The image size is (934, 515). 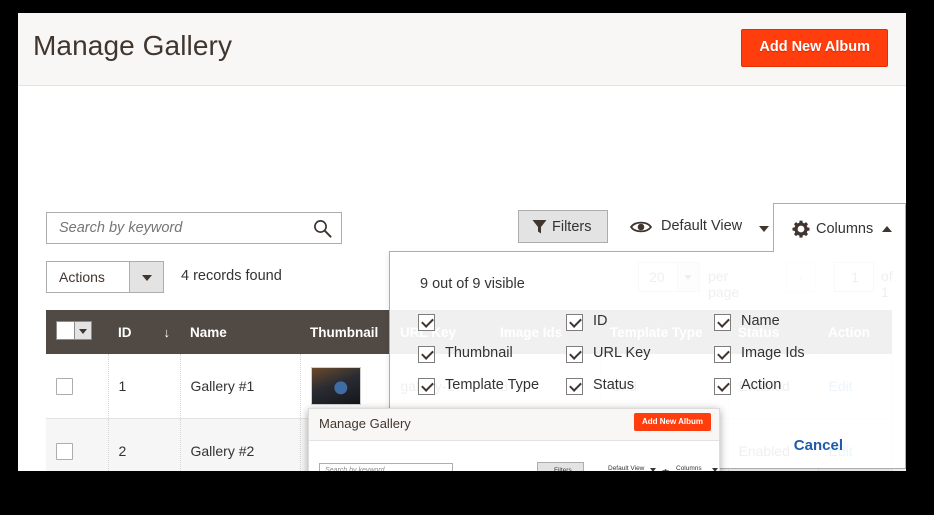 What do you see at coordinates (492, 385) in the screenshot?
I see `column-toggle-label: Template Type` at bounding box center [492, 385].